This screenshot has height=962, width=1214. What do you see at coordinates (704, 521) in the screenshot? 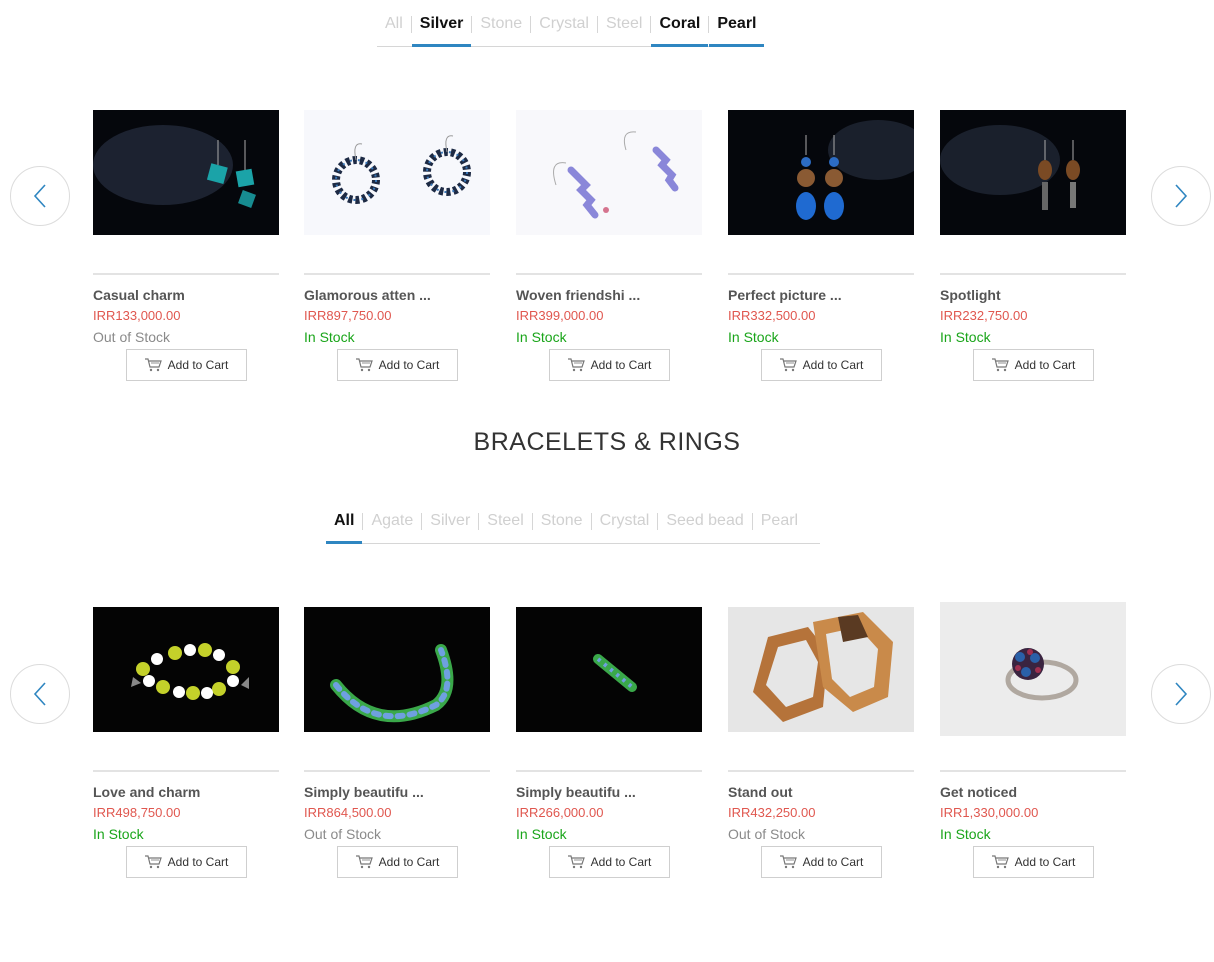
I see `tab-seed-bead: Seed bead` at bounding box center [704, 521].